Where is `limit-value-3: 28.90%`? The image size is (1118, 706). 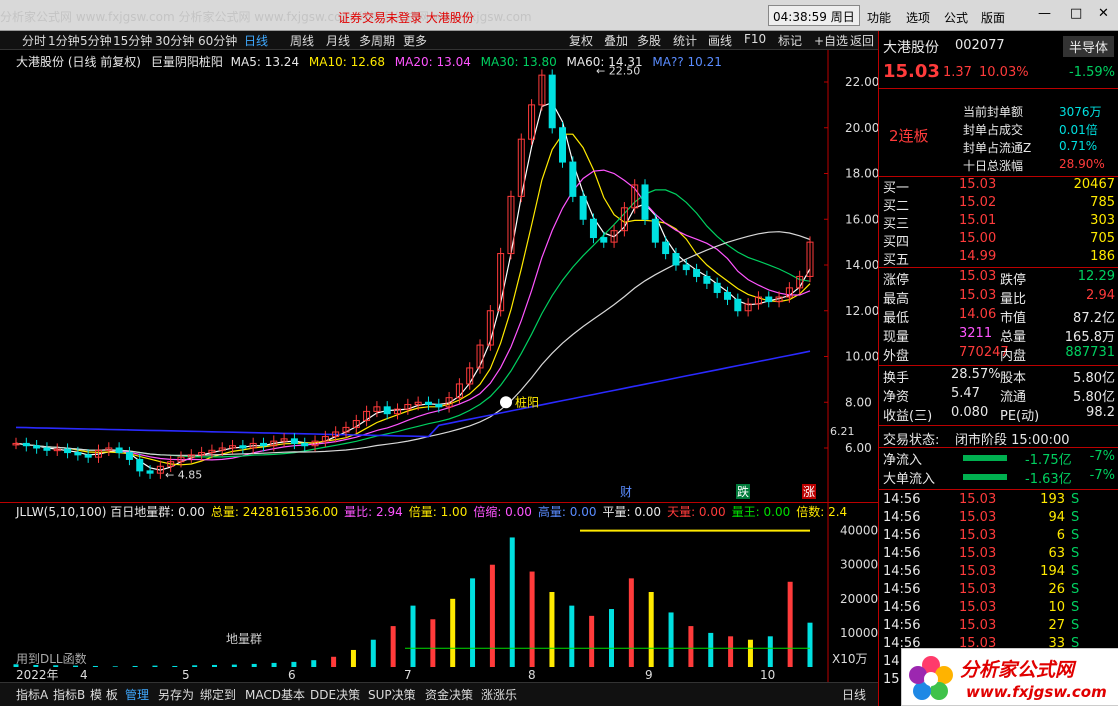
limit-value-3: 28.90% is located at coordinates (1082, 164).